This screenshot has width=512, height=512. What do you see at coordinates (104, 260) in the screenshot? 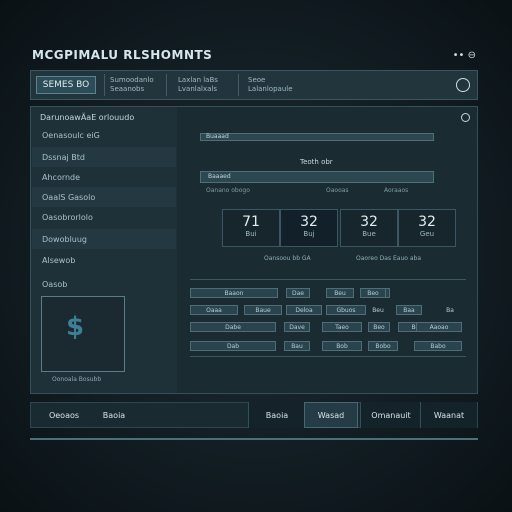
I see `sidebar-item-7: Alsewob` at bounding box center [104, 260].